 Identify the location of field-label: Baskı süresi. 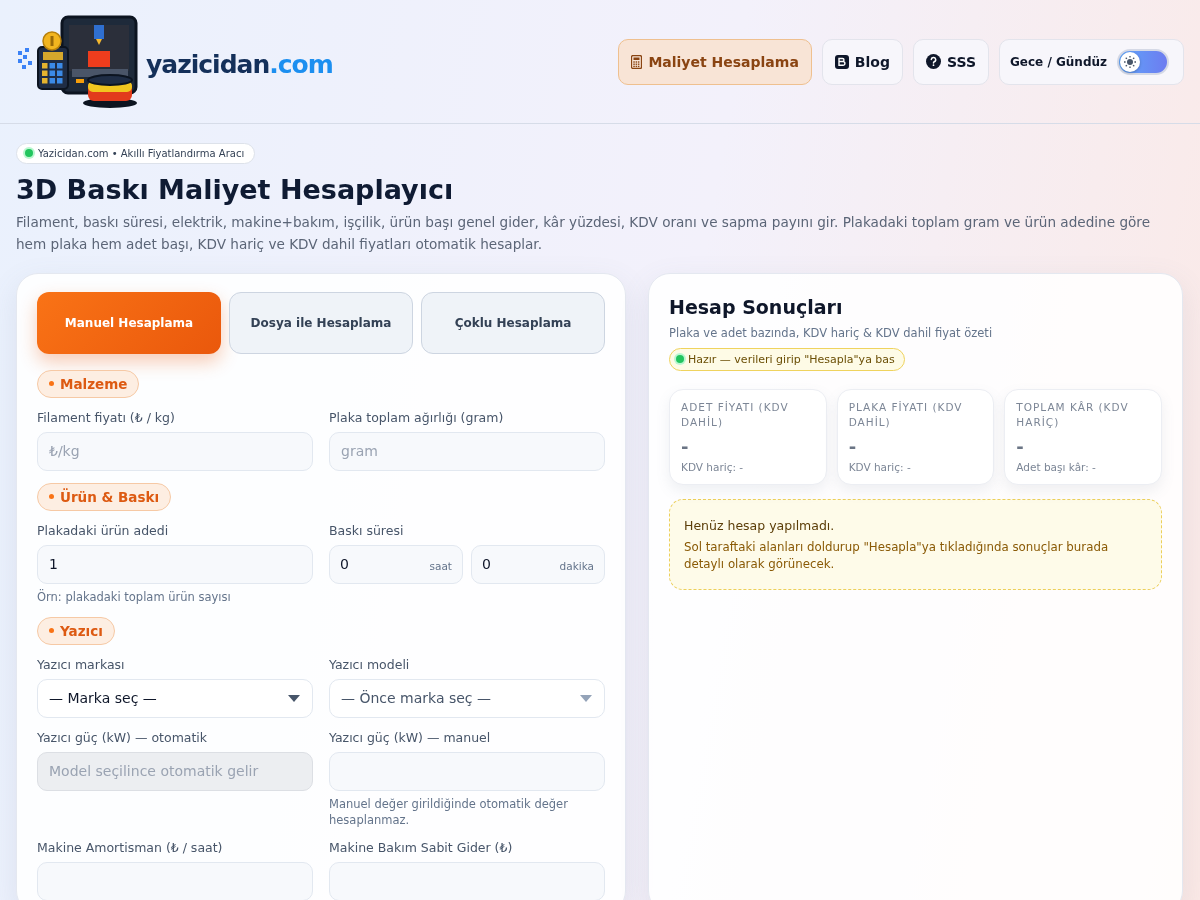
(367, 530).